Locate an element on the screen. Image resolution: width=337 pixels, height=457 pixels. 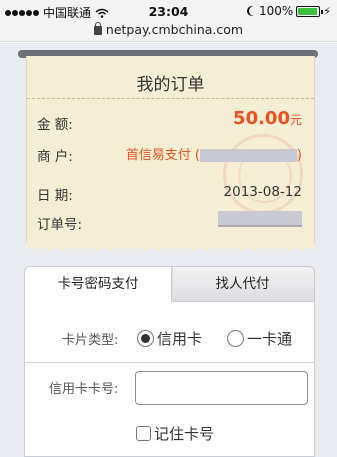
radio-unchecked-icon is located at coordinates (235, 338).